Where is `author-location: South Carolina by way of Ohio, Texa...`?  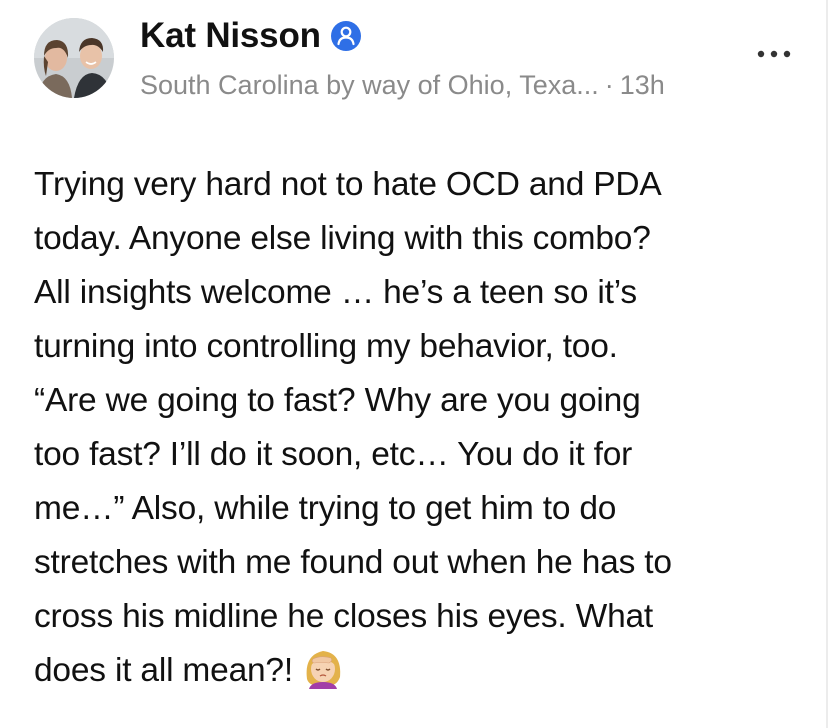
author-location: South Carolina by way of Ohio, Texa... is located at coordinates (369, 85).